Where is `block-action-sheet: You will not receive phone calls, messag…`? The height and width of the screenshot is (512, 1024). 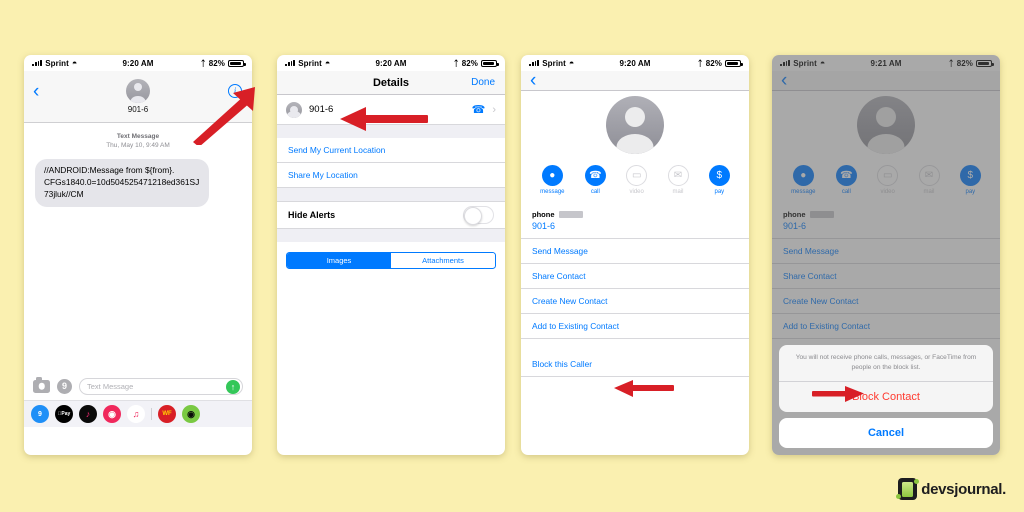 block-action-sheet: You will not receive phone calls, messag… is located at coordinates (886, 396).